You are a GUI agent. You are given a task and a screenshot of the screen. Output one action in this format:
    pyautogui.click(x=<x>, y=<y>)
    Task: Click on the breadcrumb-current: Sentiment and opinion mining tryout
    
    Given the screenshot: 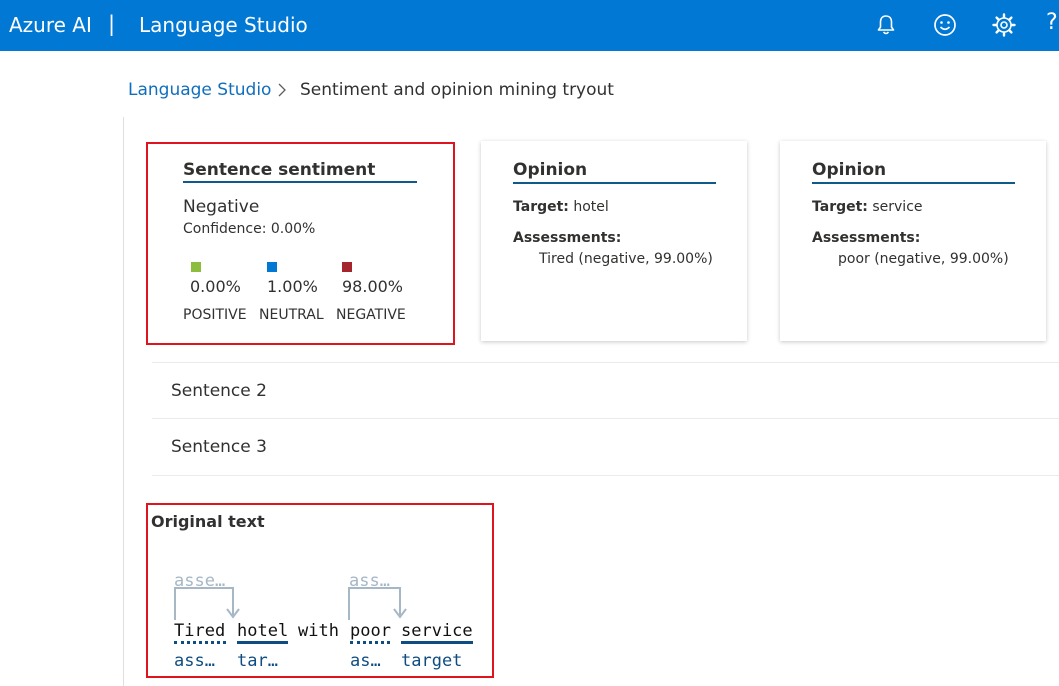 What is the action you would take?
    pyautogui.click(x=457, y=90)
    